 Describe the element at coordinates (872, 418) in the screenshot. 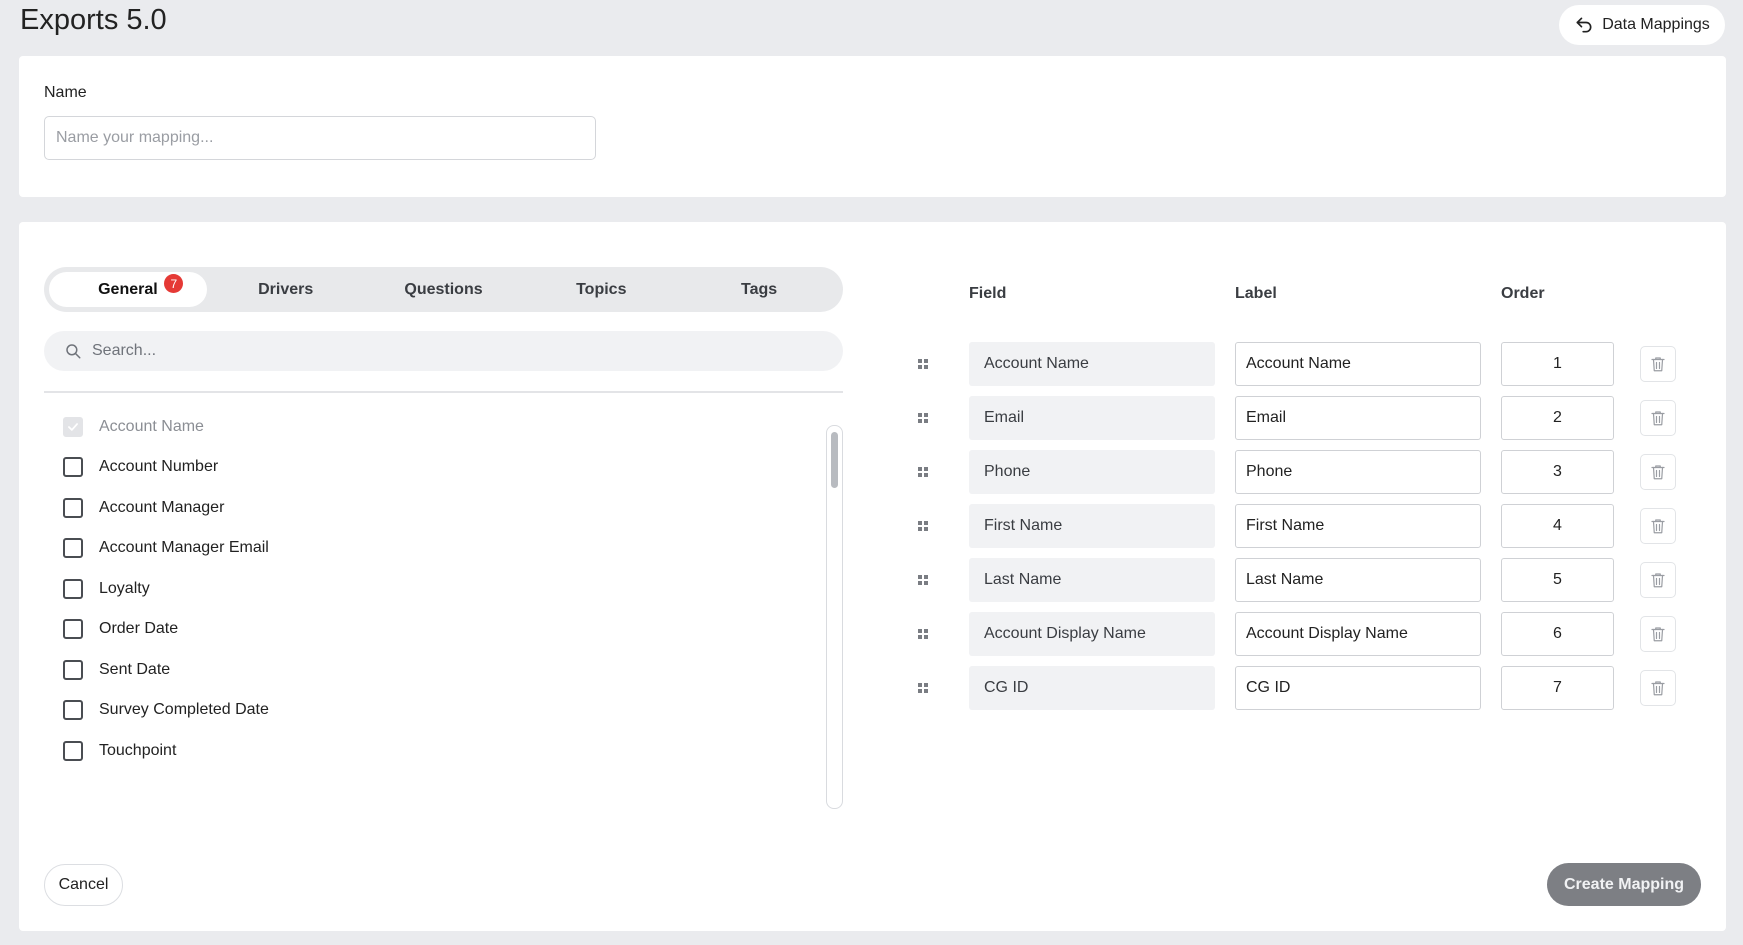

I see `mapping-row: Email` at that location.